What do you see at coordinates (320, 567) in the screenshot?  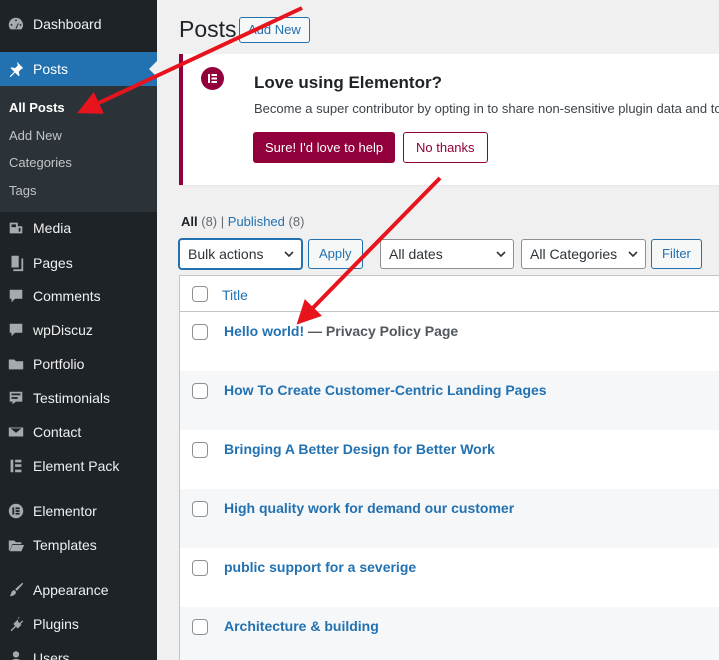 I see `post-title-link: public support for a severige` at bounding box center [320, 567].